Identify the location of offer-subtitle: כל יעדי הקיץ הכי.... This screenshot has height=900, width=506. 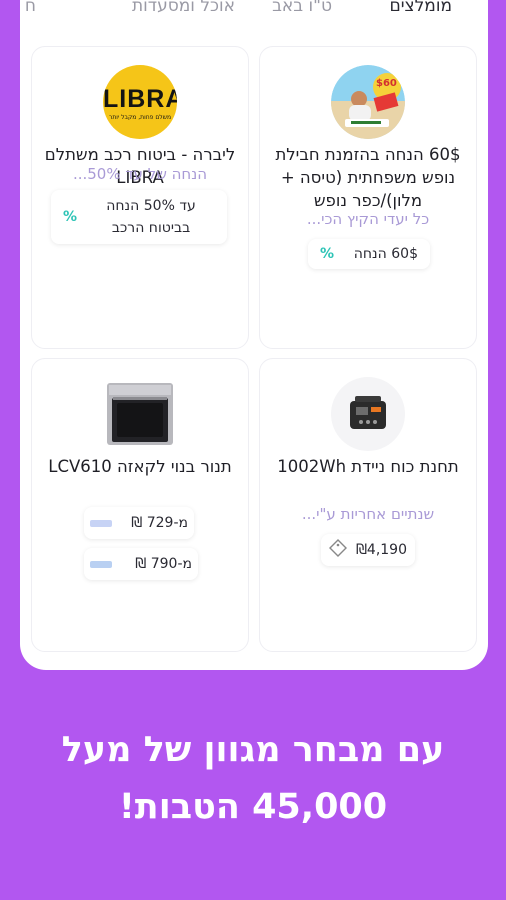
(368, 219).